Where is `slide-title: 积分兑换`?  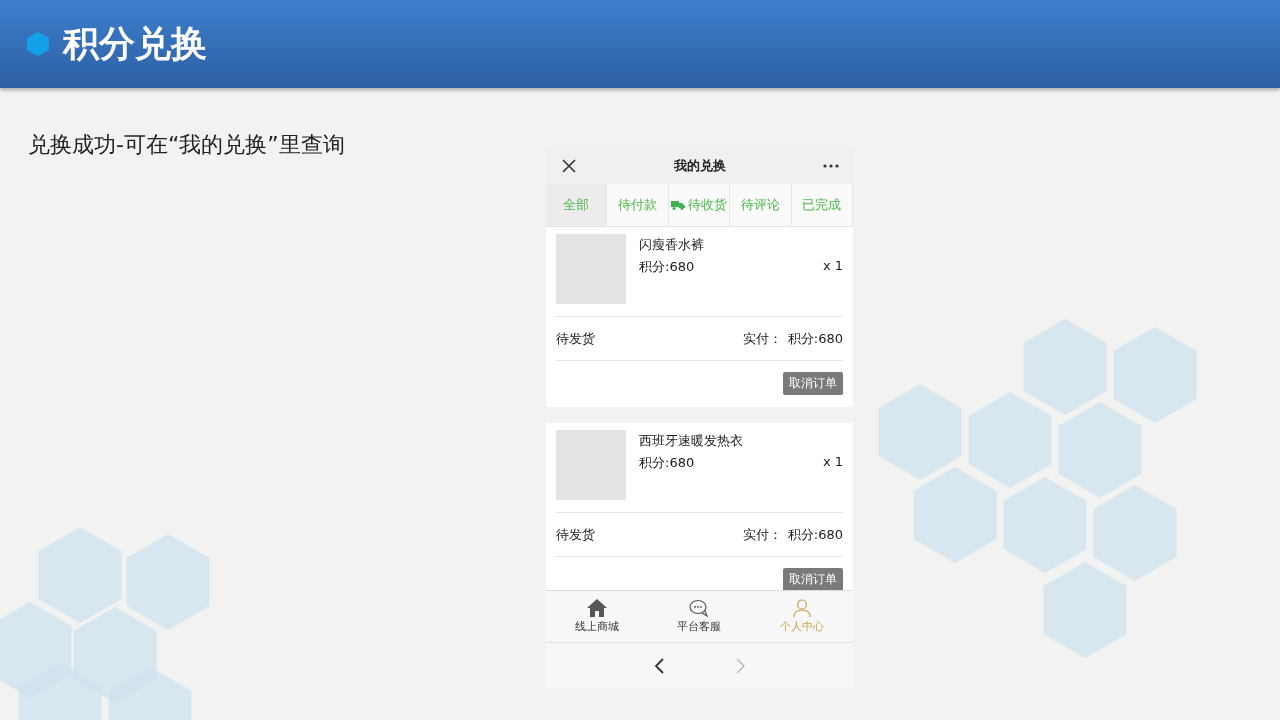
slide-title: 积分兑换 is located at coordinates (135, 43).